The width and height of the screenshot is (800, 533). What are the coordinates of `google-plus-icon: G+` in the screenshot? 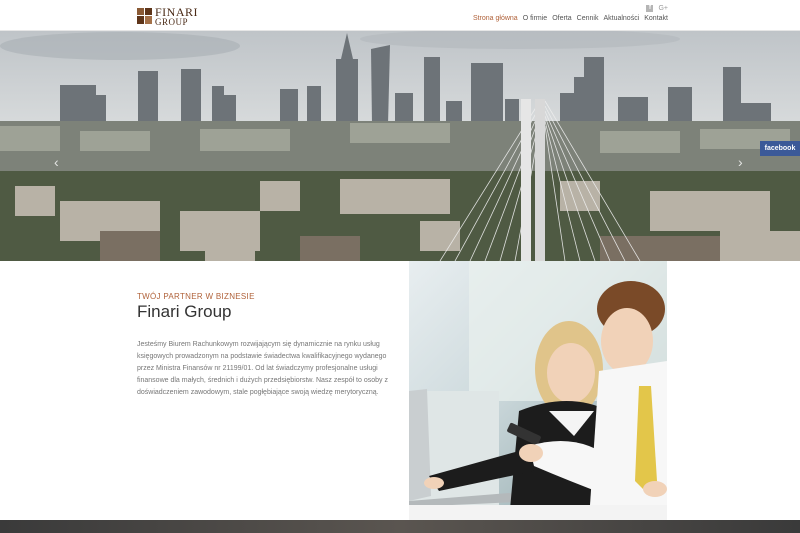 It's located at (663, 8).